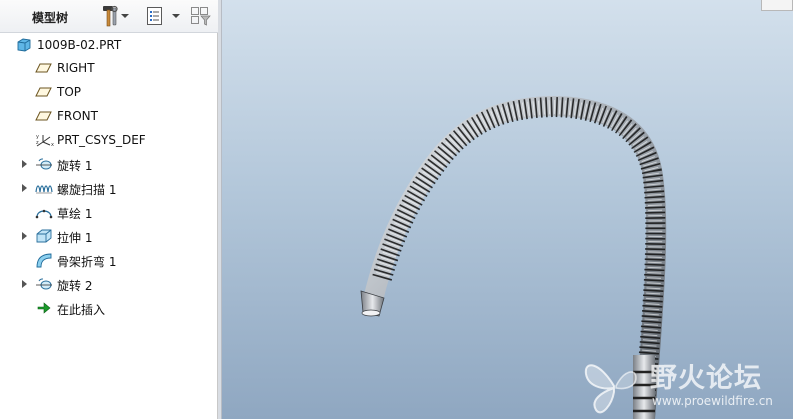 The height and width of the screenshot is (419, 793). Describe the element at coordinates (109, 116) in the screenshot. I see `tree-item-front: FRONT` at that location.